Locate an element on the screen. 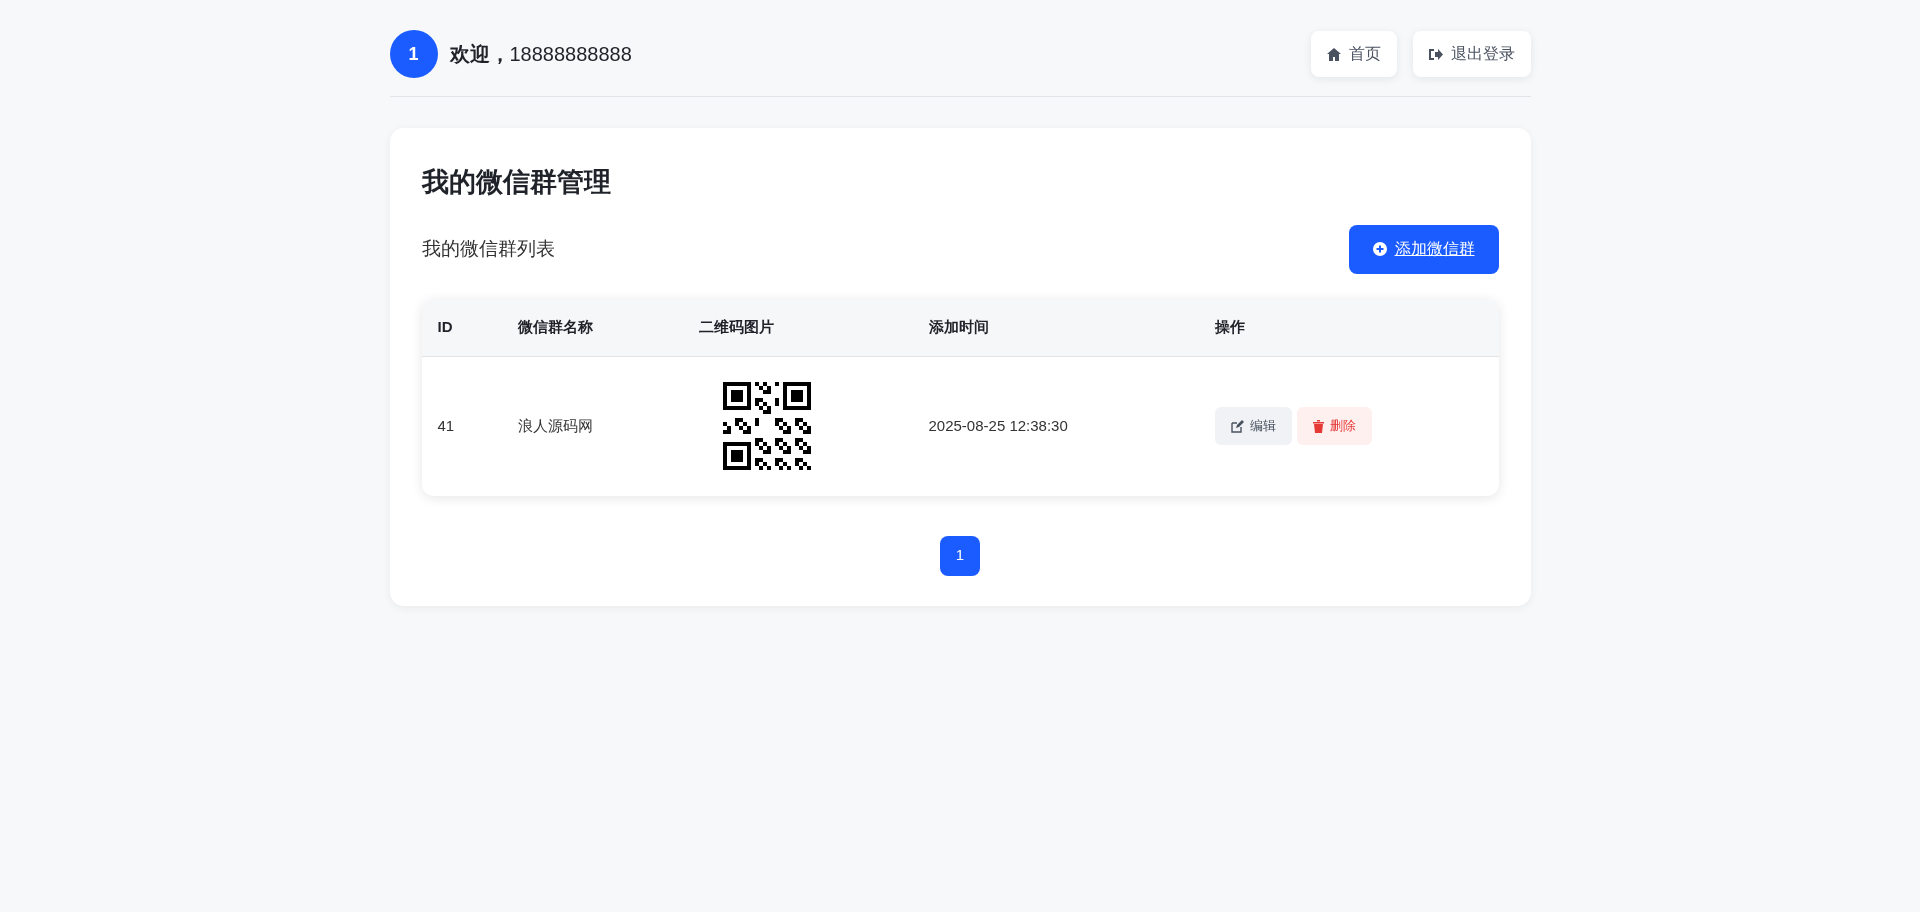  user-avatar: 1 is located at coordinates (413, 54).